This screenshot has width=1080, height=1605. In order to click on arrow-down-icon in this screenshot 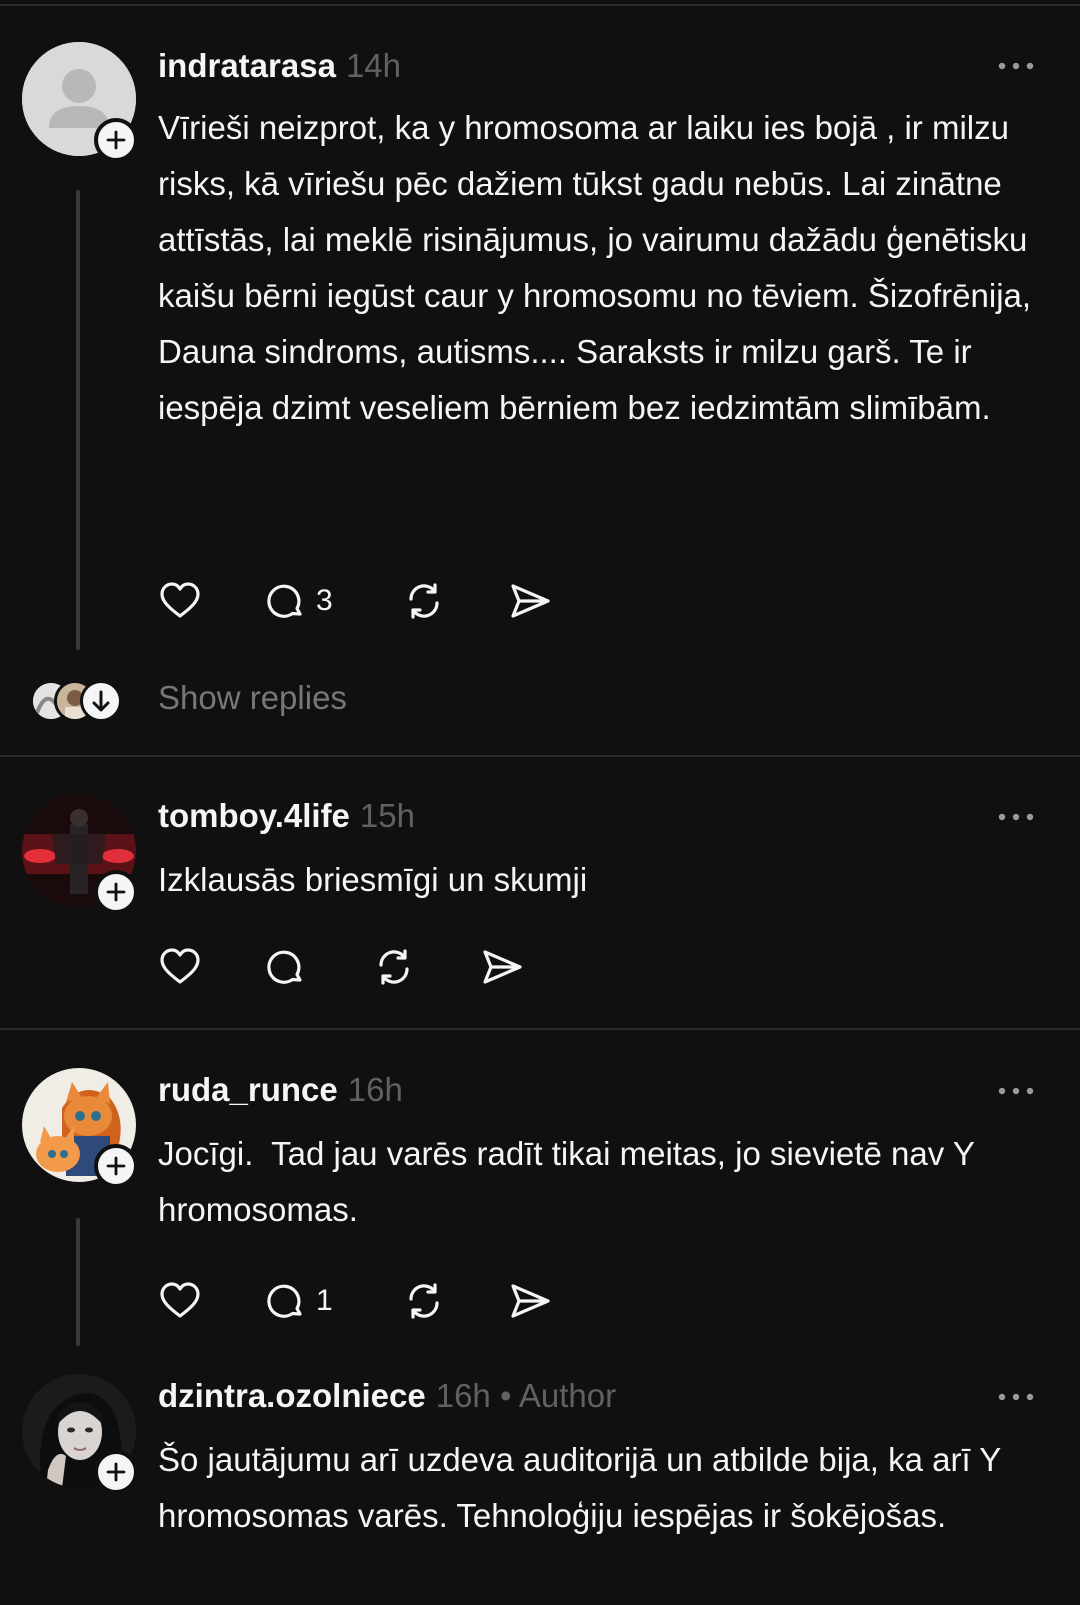, I will do `click(101, 701)`.